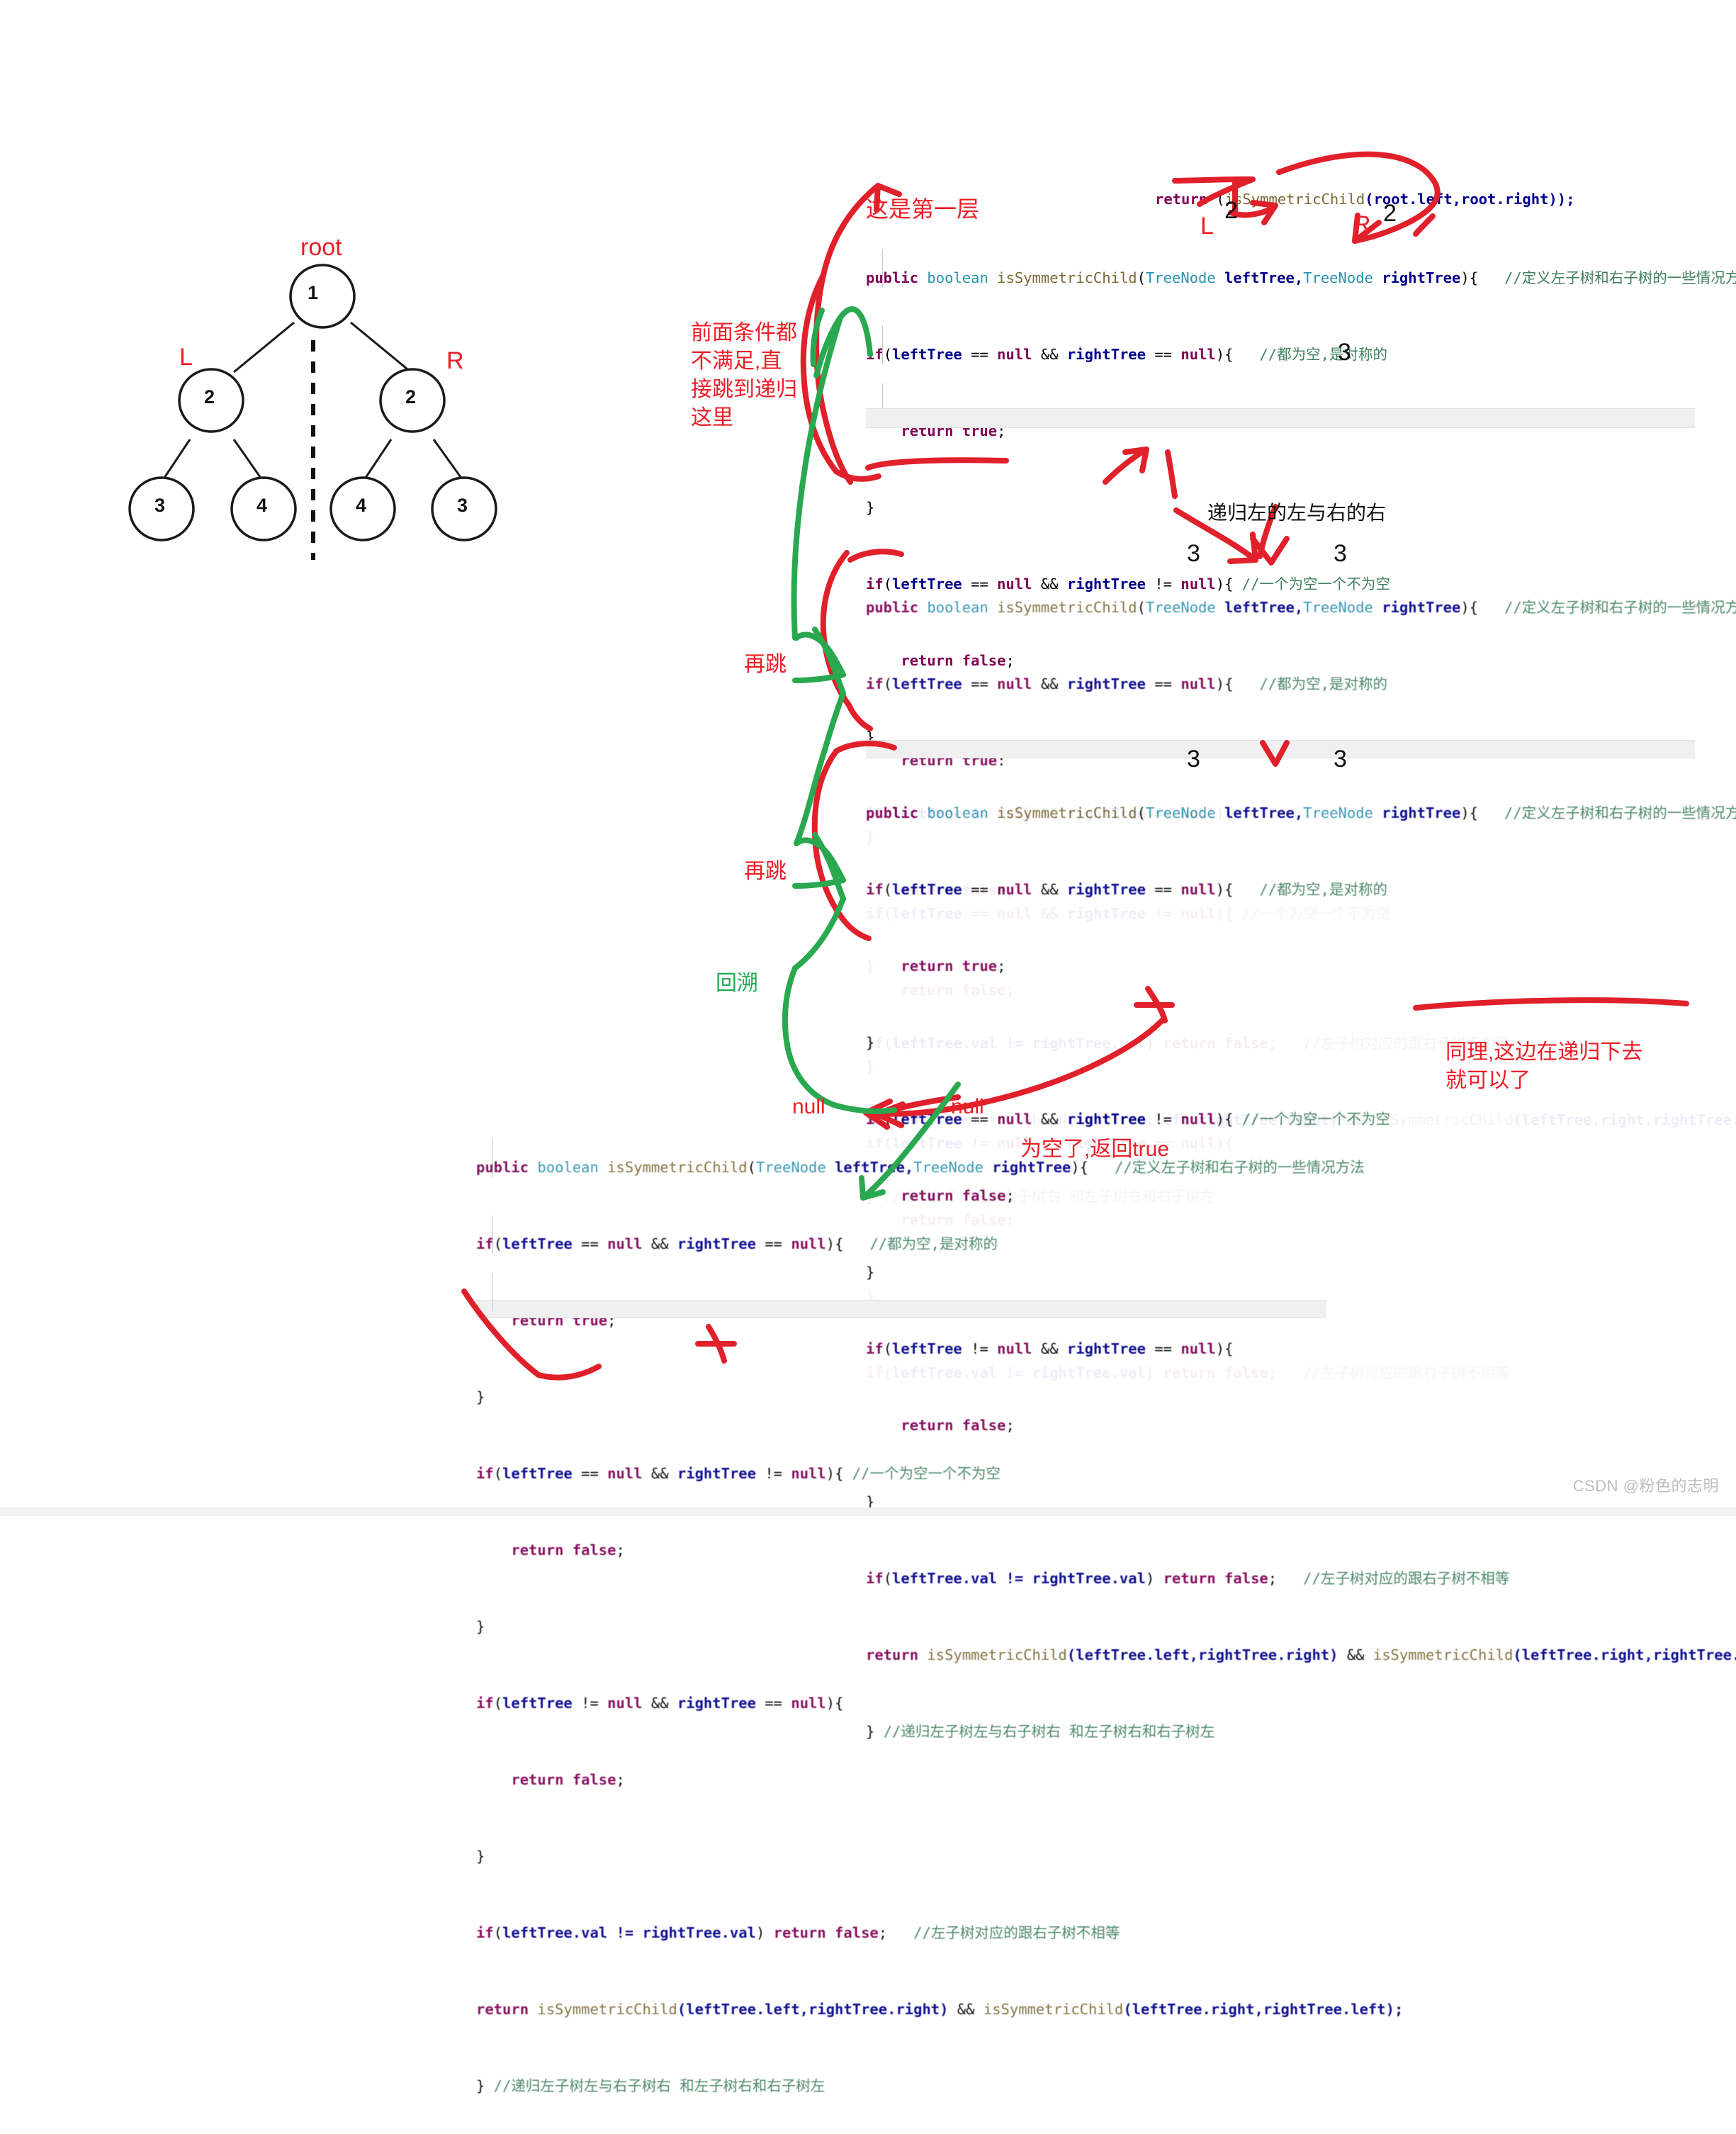 The image size is (1736, 2134). Describe the element at coordinates (455, 360) in the screenshot. I see `tree-right-label: R` at that location.